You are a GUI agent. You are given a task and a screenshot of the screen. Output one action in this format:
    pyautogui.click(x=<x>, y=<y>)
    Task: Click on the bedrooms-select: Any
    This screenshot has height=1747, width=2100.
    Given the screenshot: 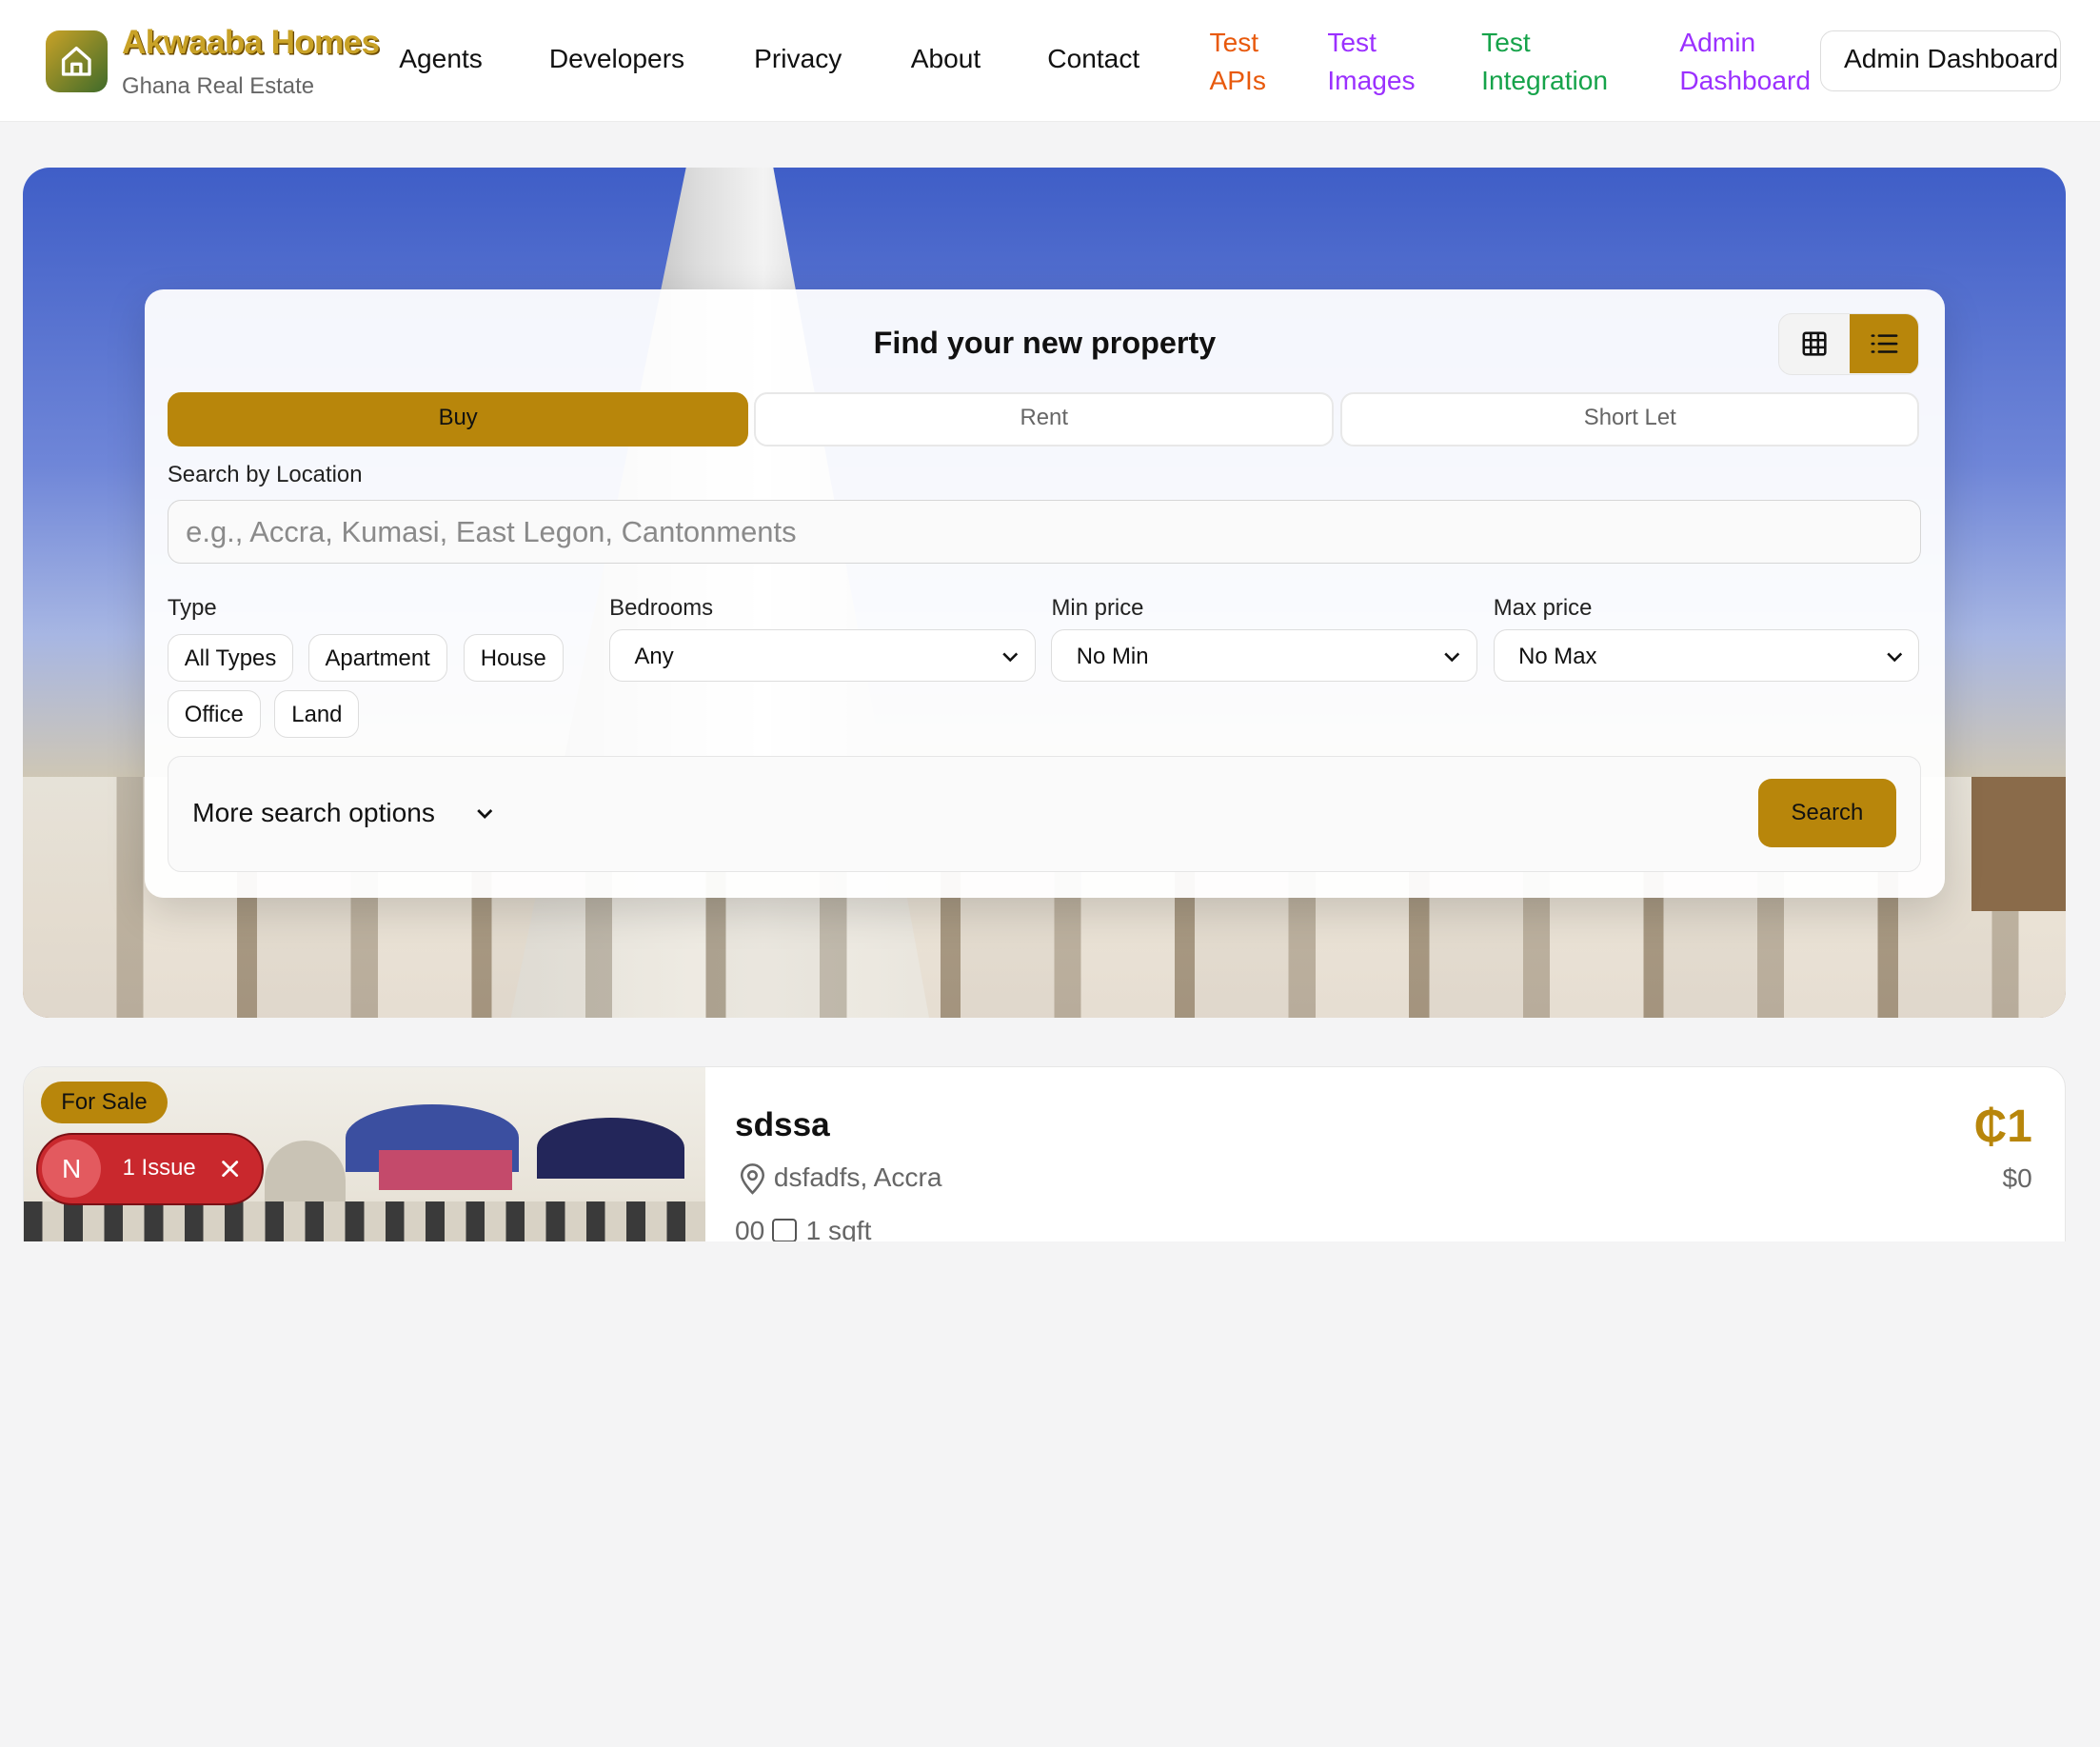 What is the action you would take?
    pyautogui.click(x=823, y=656)
    